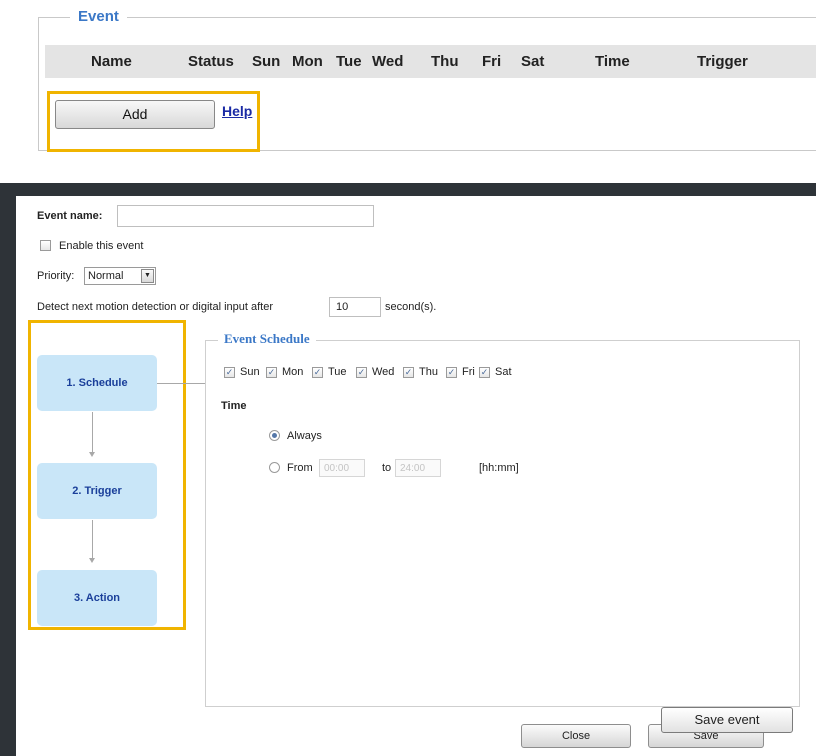  Describe the element at coordinates (355, 307) in the screenshot. I see `detect-seconds-input: 10` at that location.